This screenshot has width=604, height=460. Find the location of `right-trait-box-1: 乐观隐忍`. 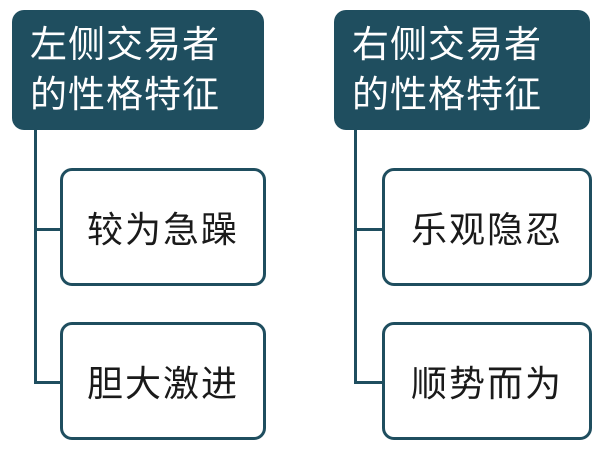

right-trait-box-1: 乐观隐忍 is located at coordinates (487, 227).